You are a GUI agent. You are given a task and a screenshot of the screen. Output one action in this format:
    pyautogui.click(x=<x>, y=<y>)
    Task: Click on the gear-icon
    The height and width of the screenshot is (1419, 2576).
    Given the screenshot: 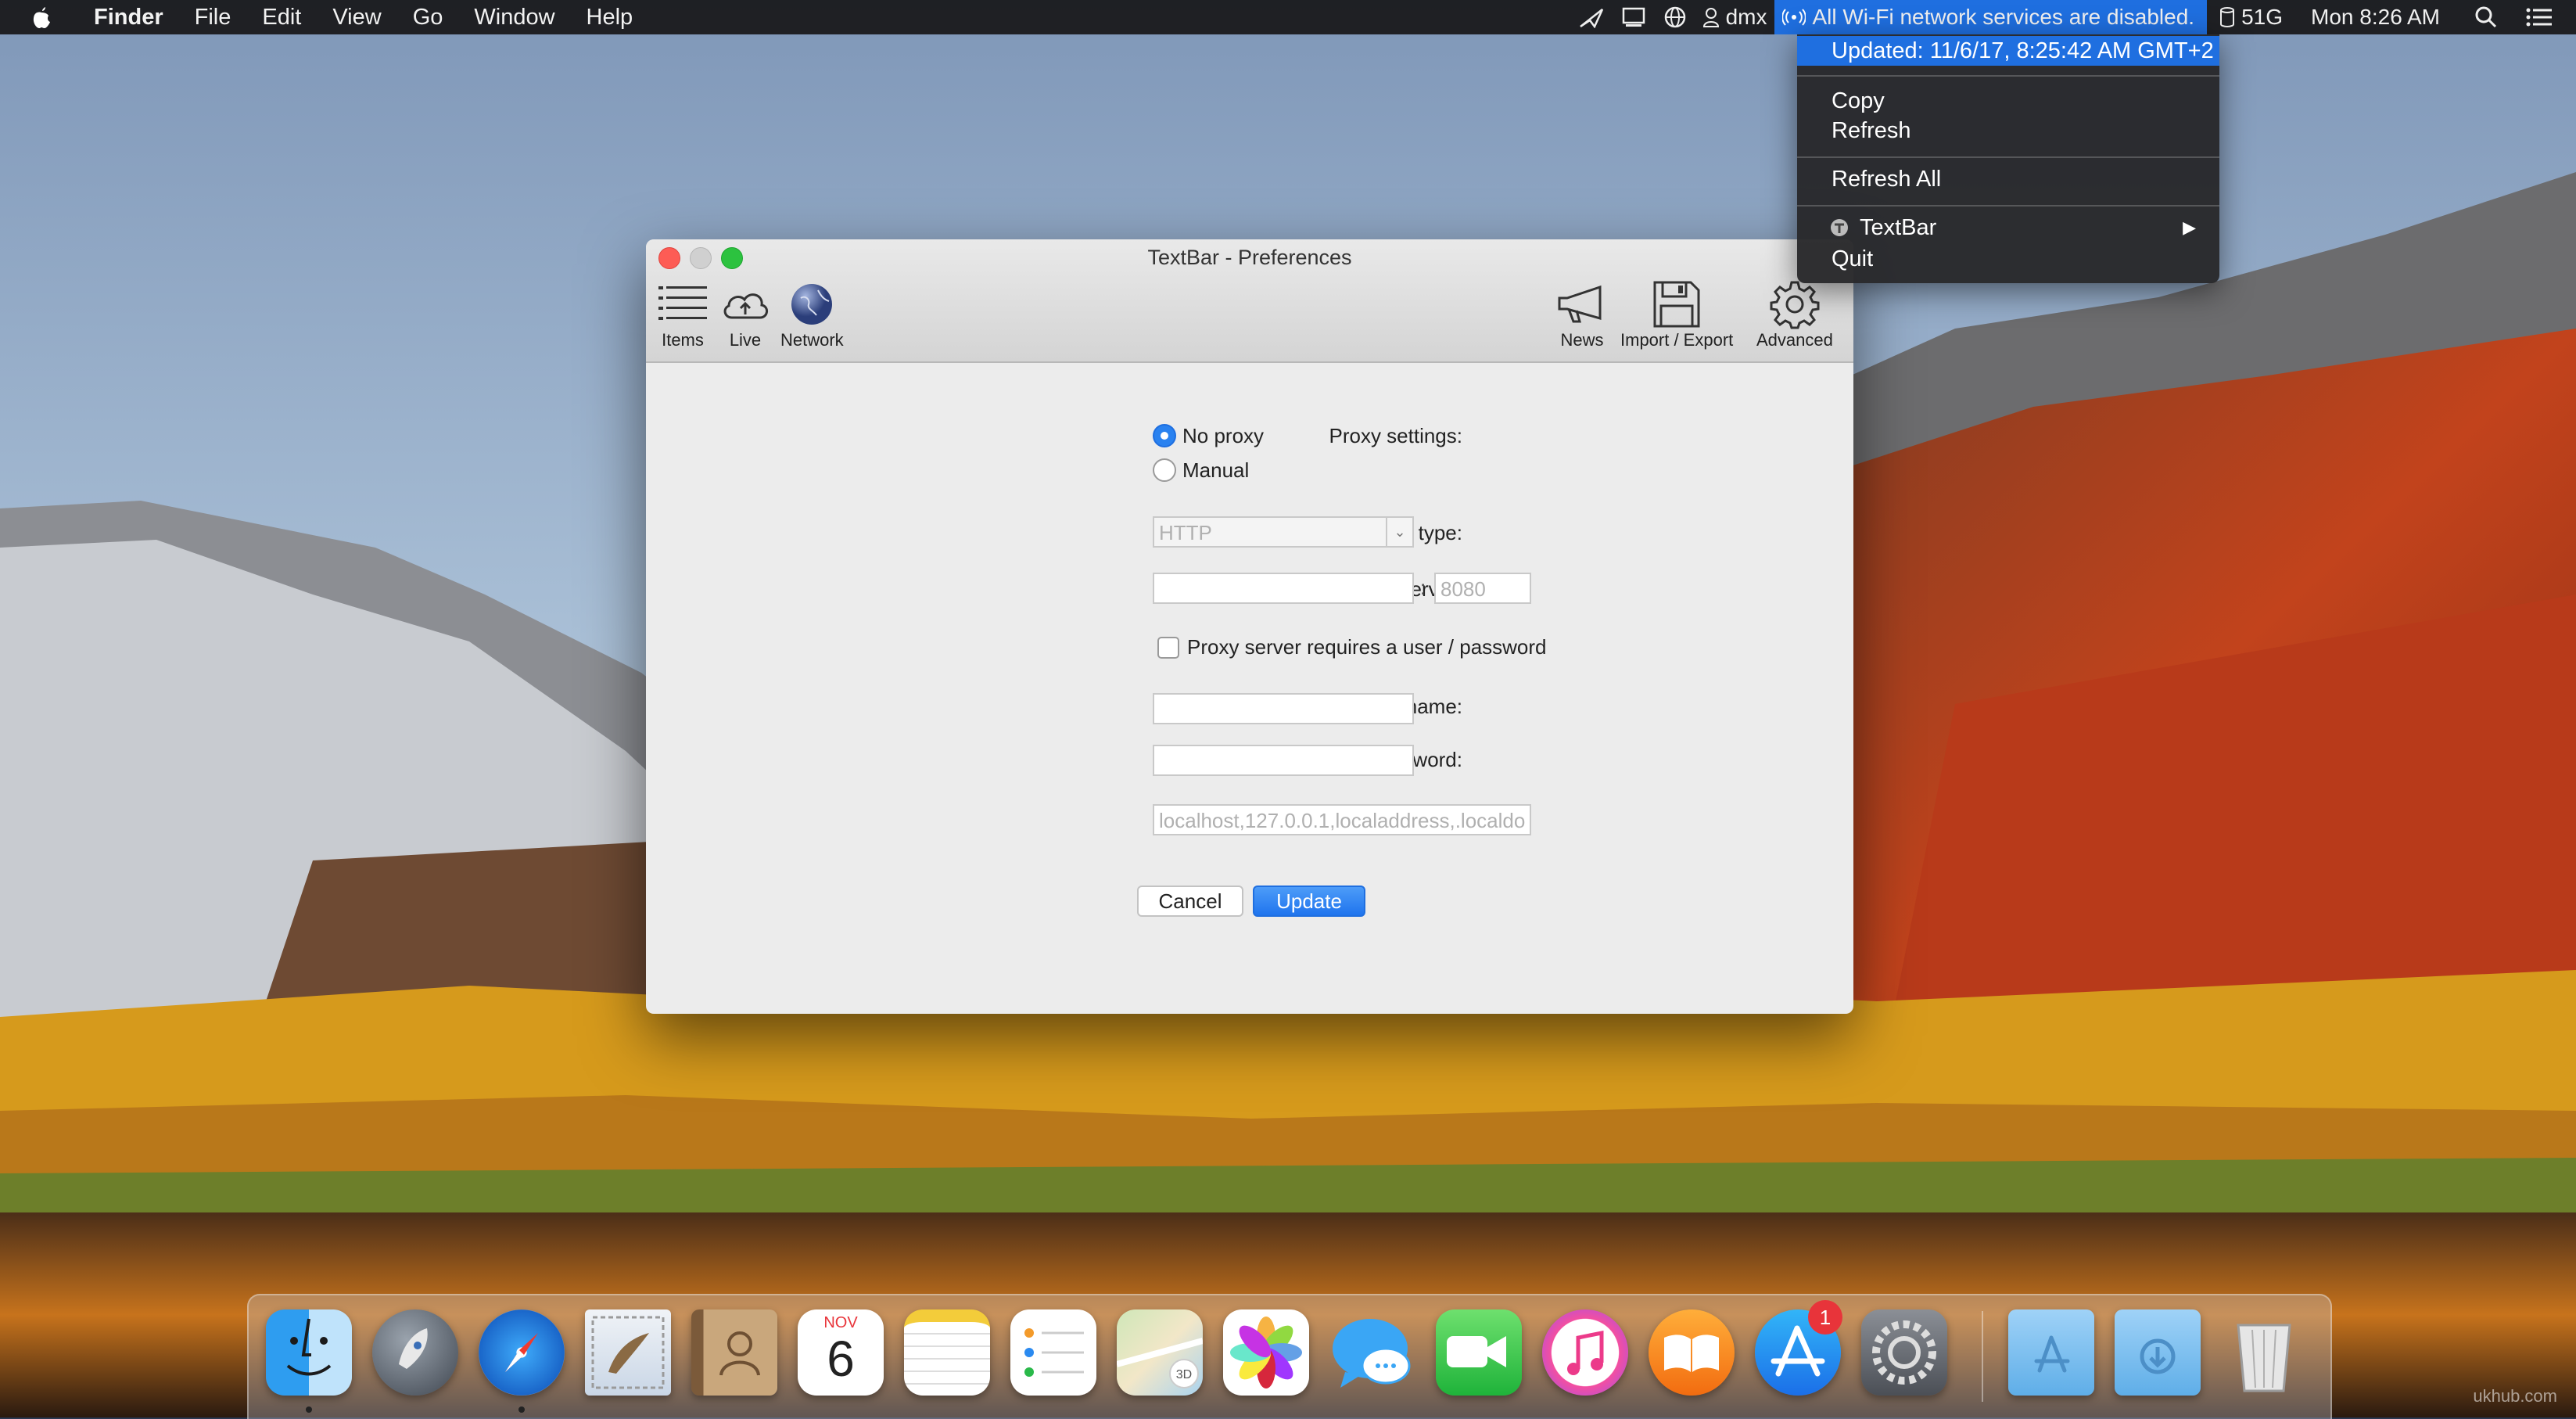 What is the action you would take?
    pyautogui.click(x=1795, y=304)
    